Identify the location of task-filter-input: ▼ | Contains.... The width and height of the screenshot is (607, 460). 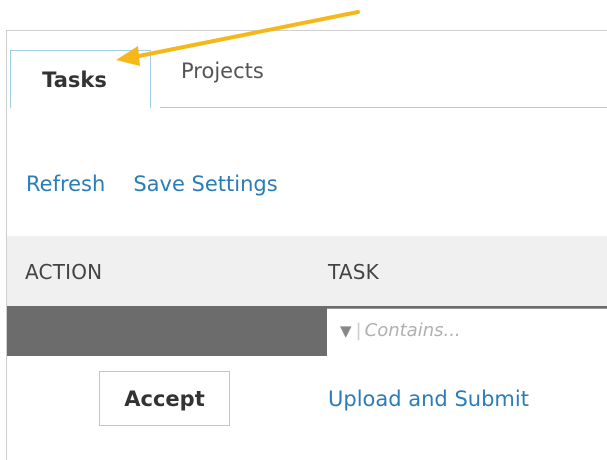
(467, 332).